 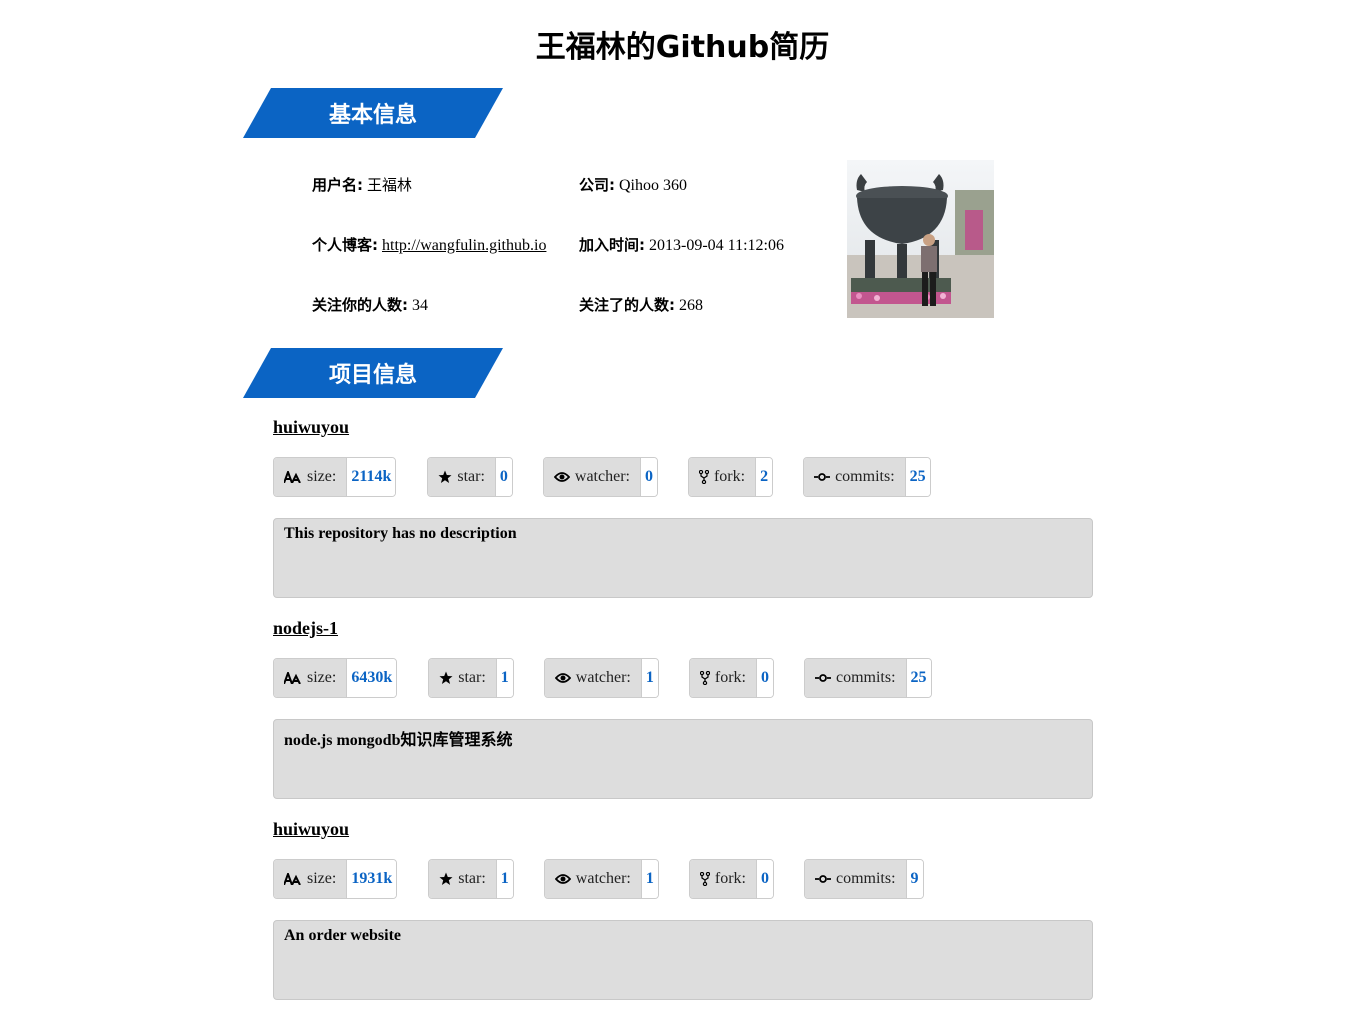 What do you see at coordinates (612, 245) in the screenshot?
I see `joined-label: 加入时间:` at bounding box center [612, 245].